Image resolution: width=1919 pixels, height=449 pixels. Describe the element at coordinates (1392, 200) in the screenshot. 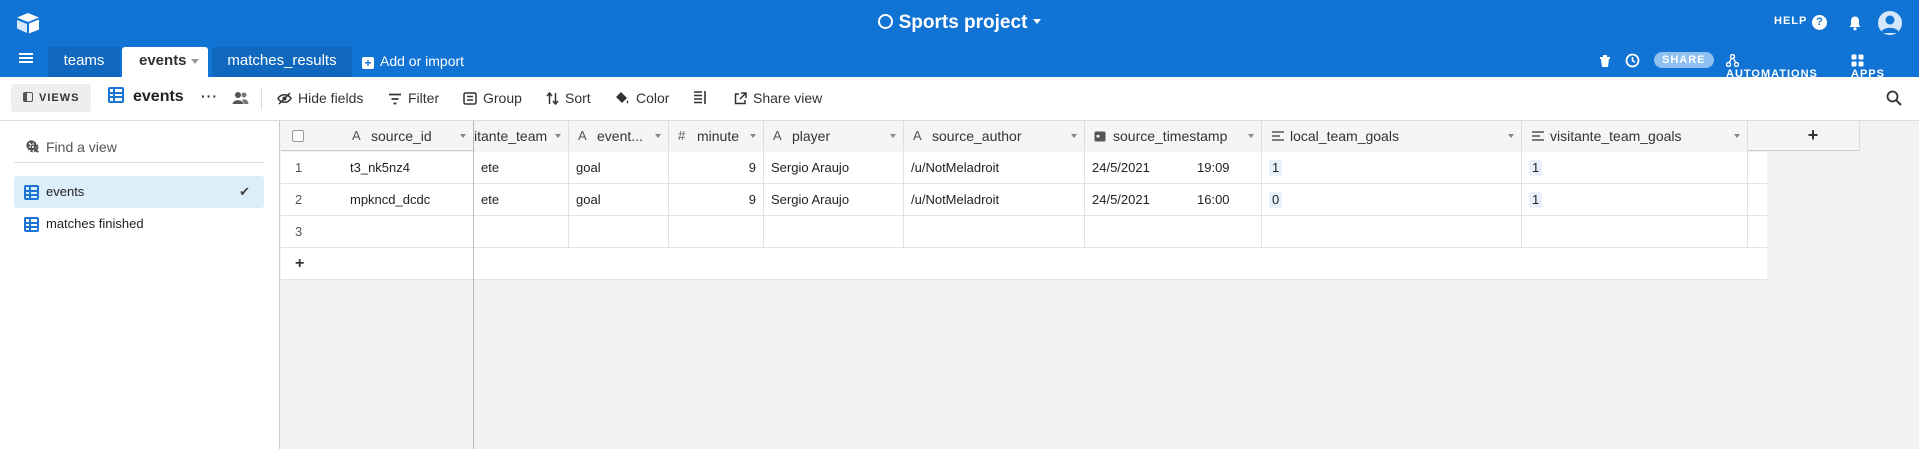

I see `cell-local-team-goals: 0` at that location.